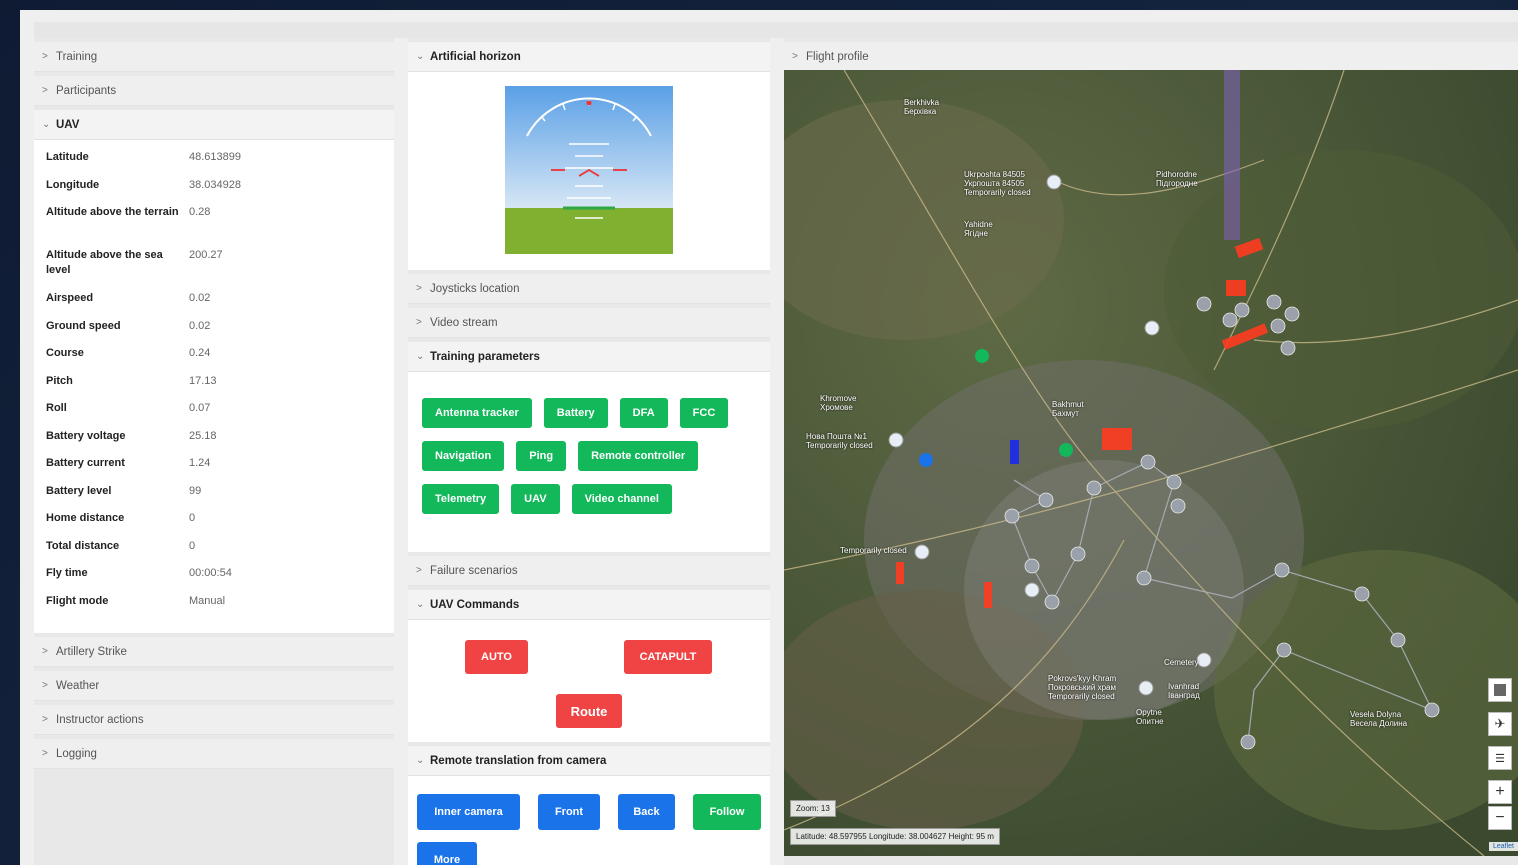 The height and width of the screenshot is (865, 1518). Describe the element at coordinates (83, 325) in the screenshot. I see `uav-field-label: Ground speed` at that location.